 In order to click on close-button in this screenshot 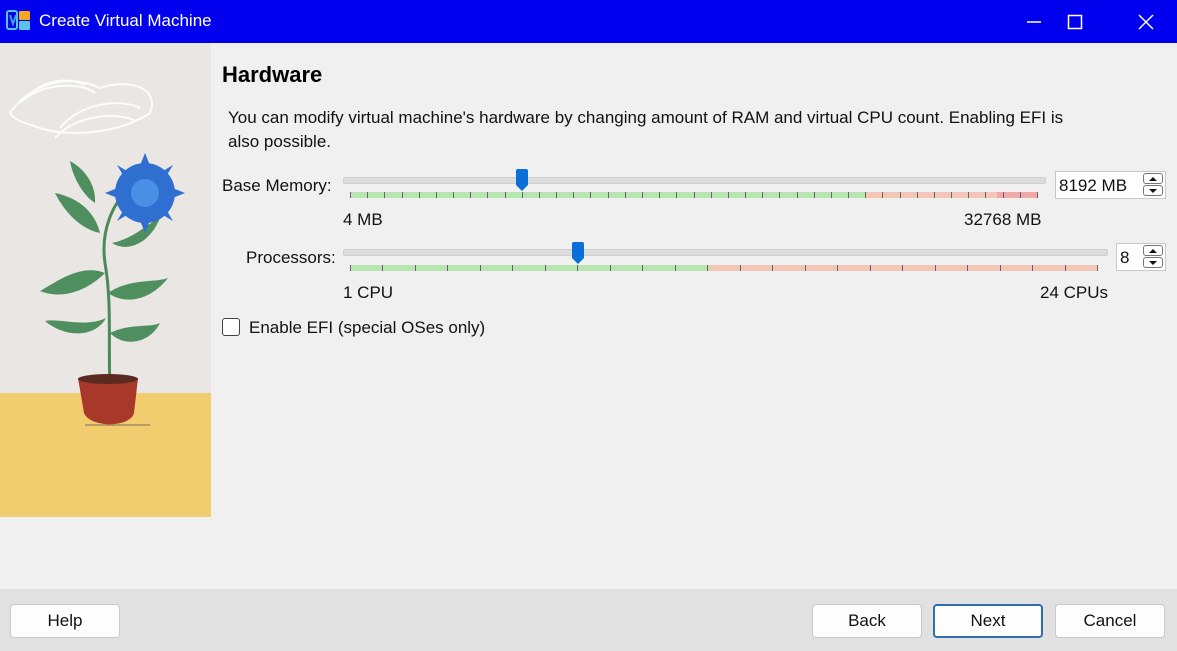, I will do `click(1146, 21)`.